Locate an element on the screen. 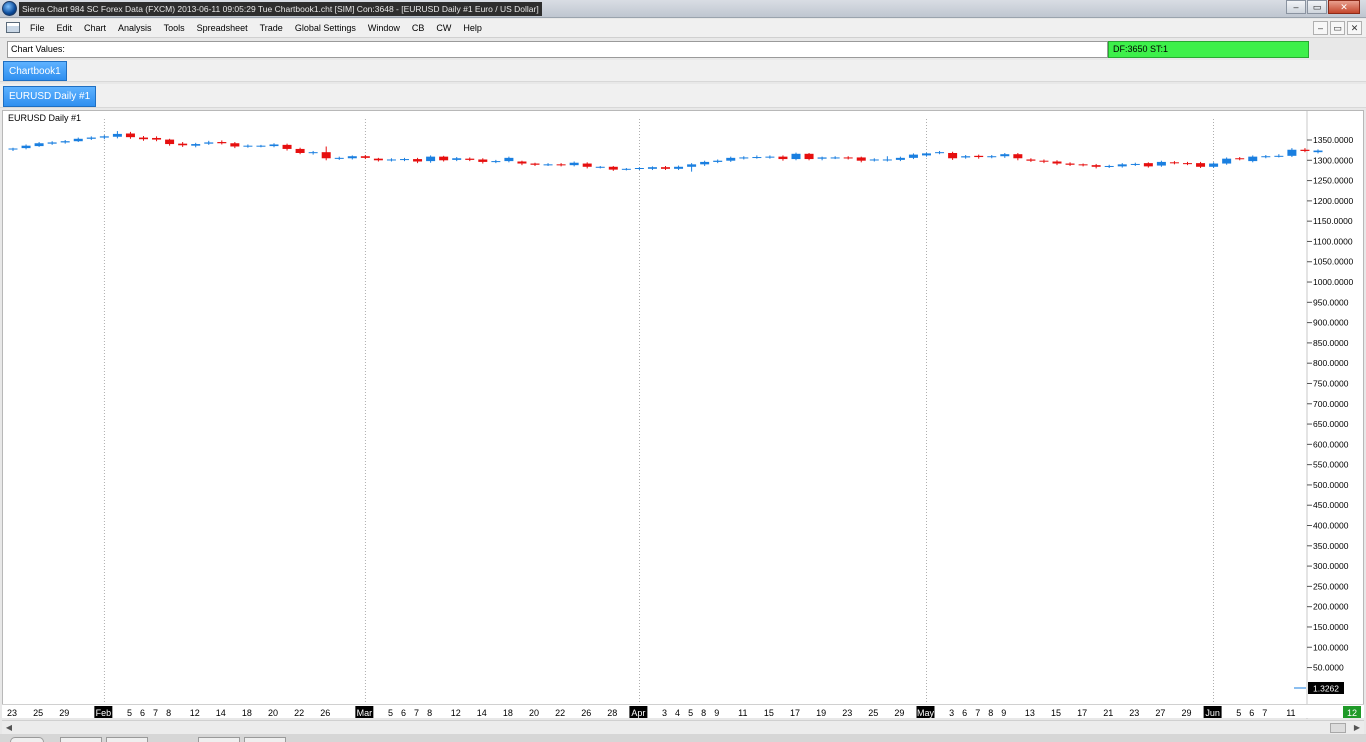  menu-file: File is located at coordinates (37, 28).